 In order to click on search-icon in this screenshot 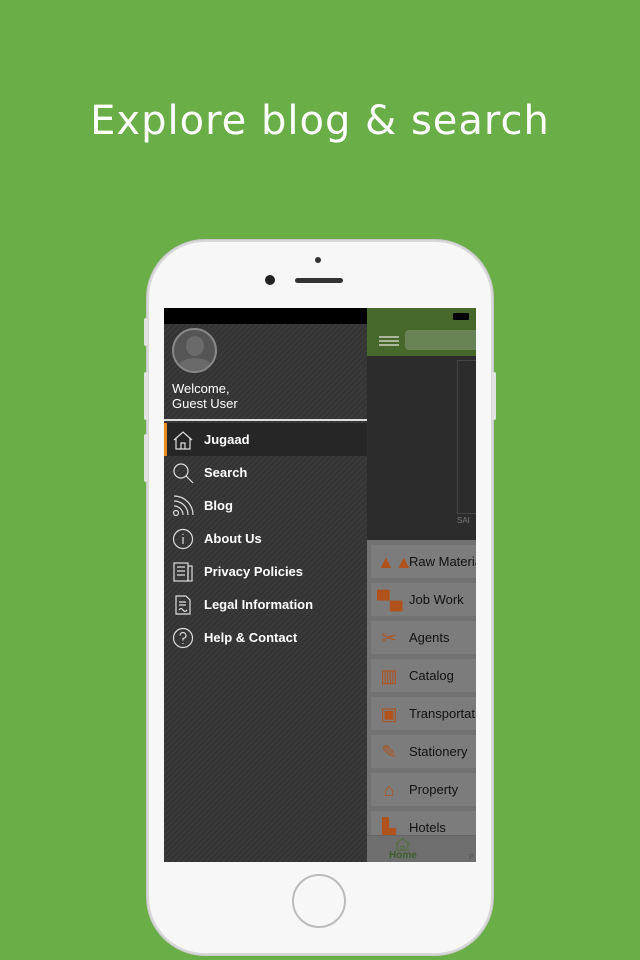, I will do `click(183, 472)`.